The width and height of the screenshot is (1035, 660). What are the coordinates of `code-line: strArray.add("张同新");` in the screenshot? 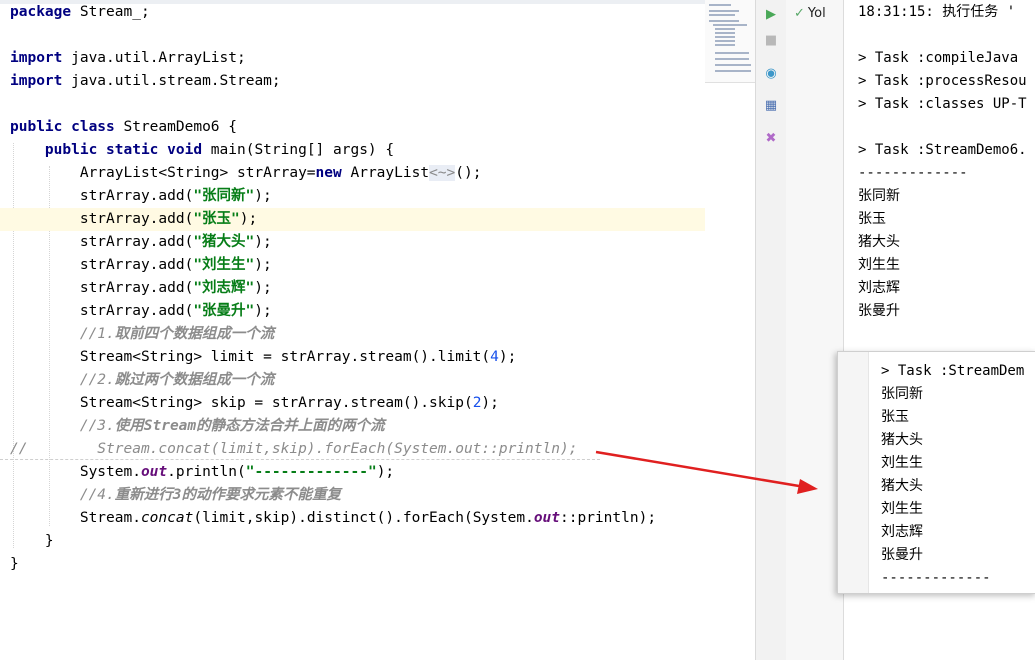 It's located at (352, 196).